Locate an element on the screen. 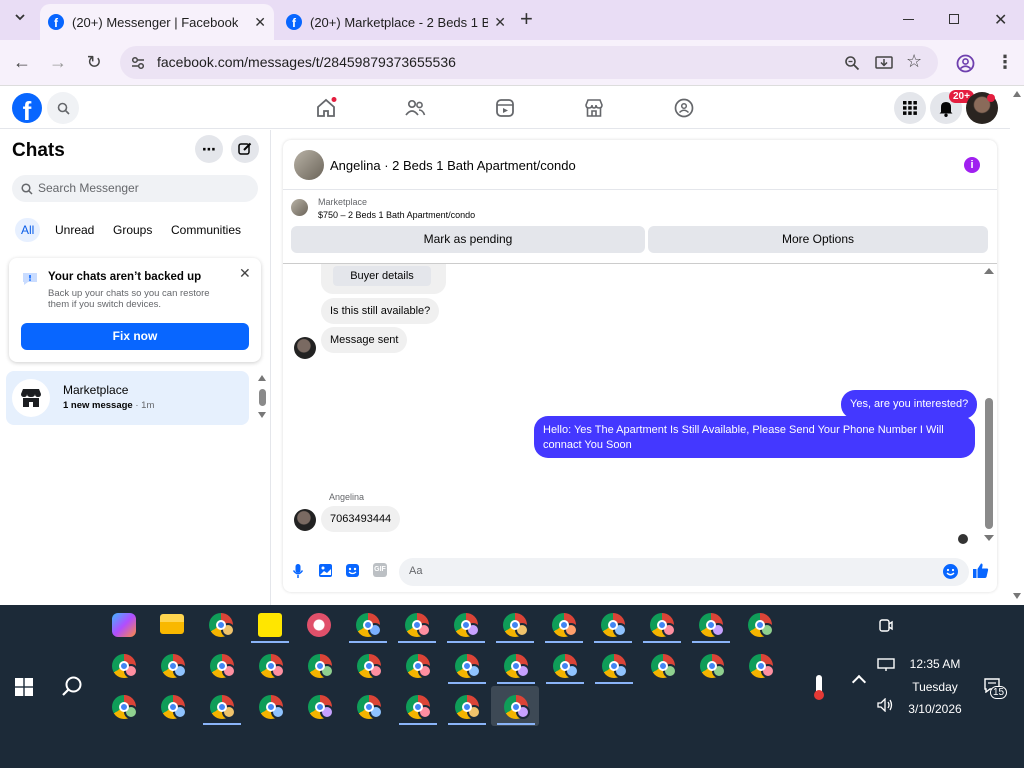 The width and height of the screenshot is (1024, 768). filter-groups: Groups is located at coordinates (132, 230).